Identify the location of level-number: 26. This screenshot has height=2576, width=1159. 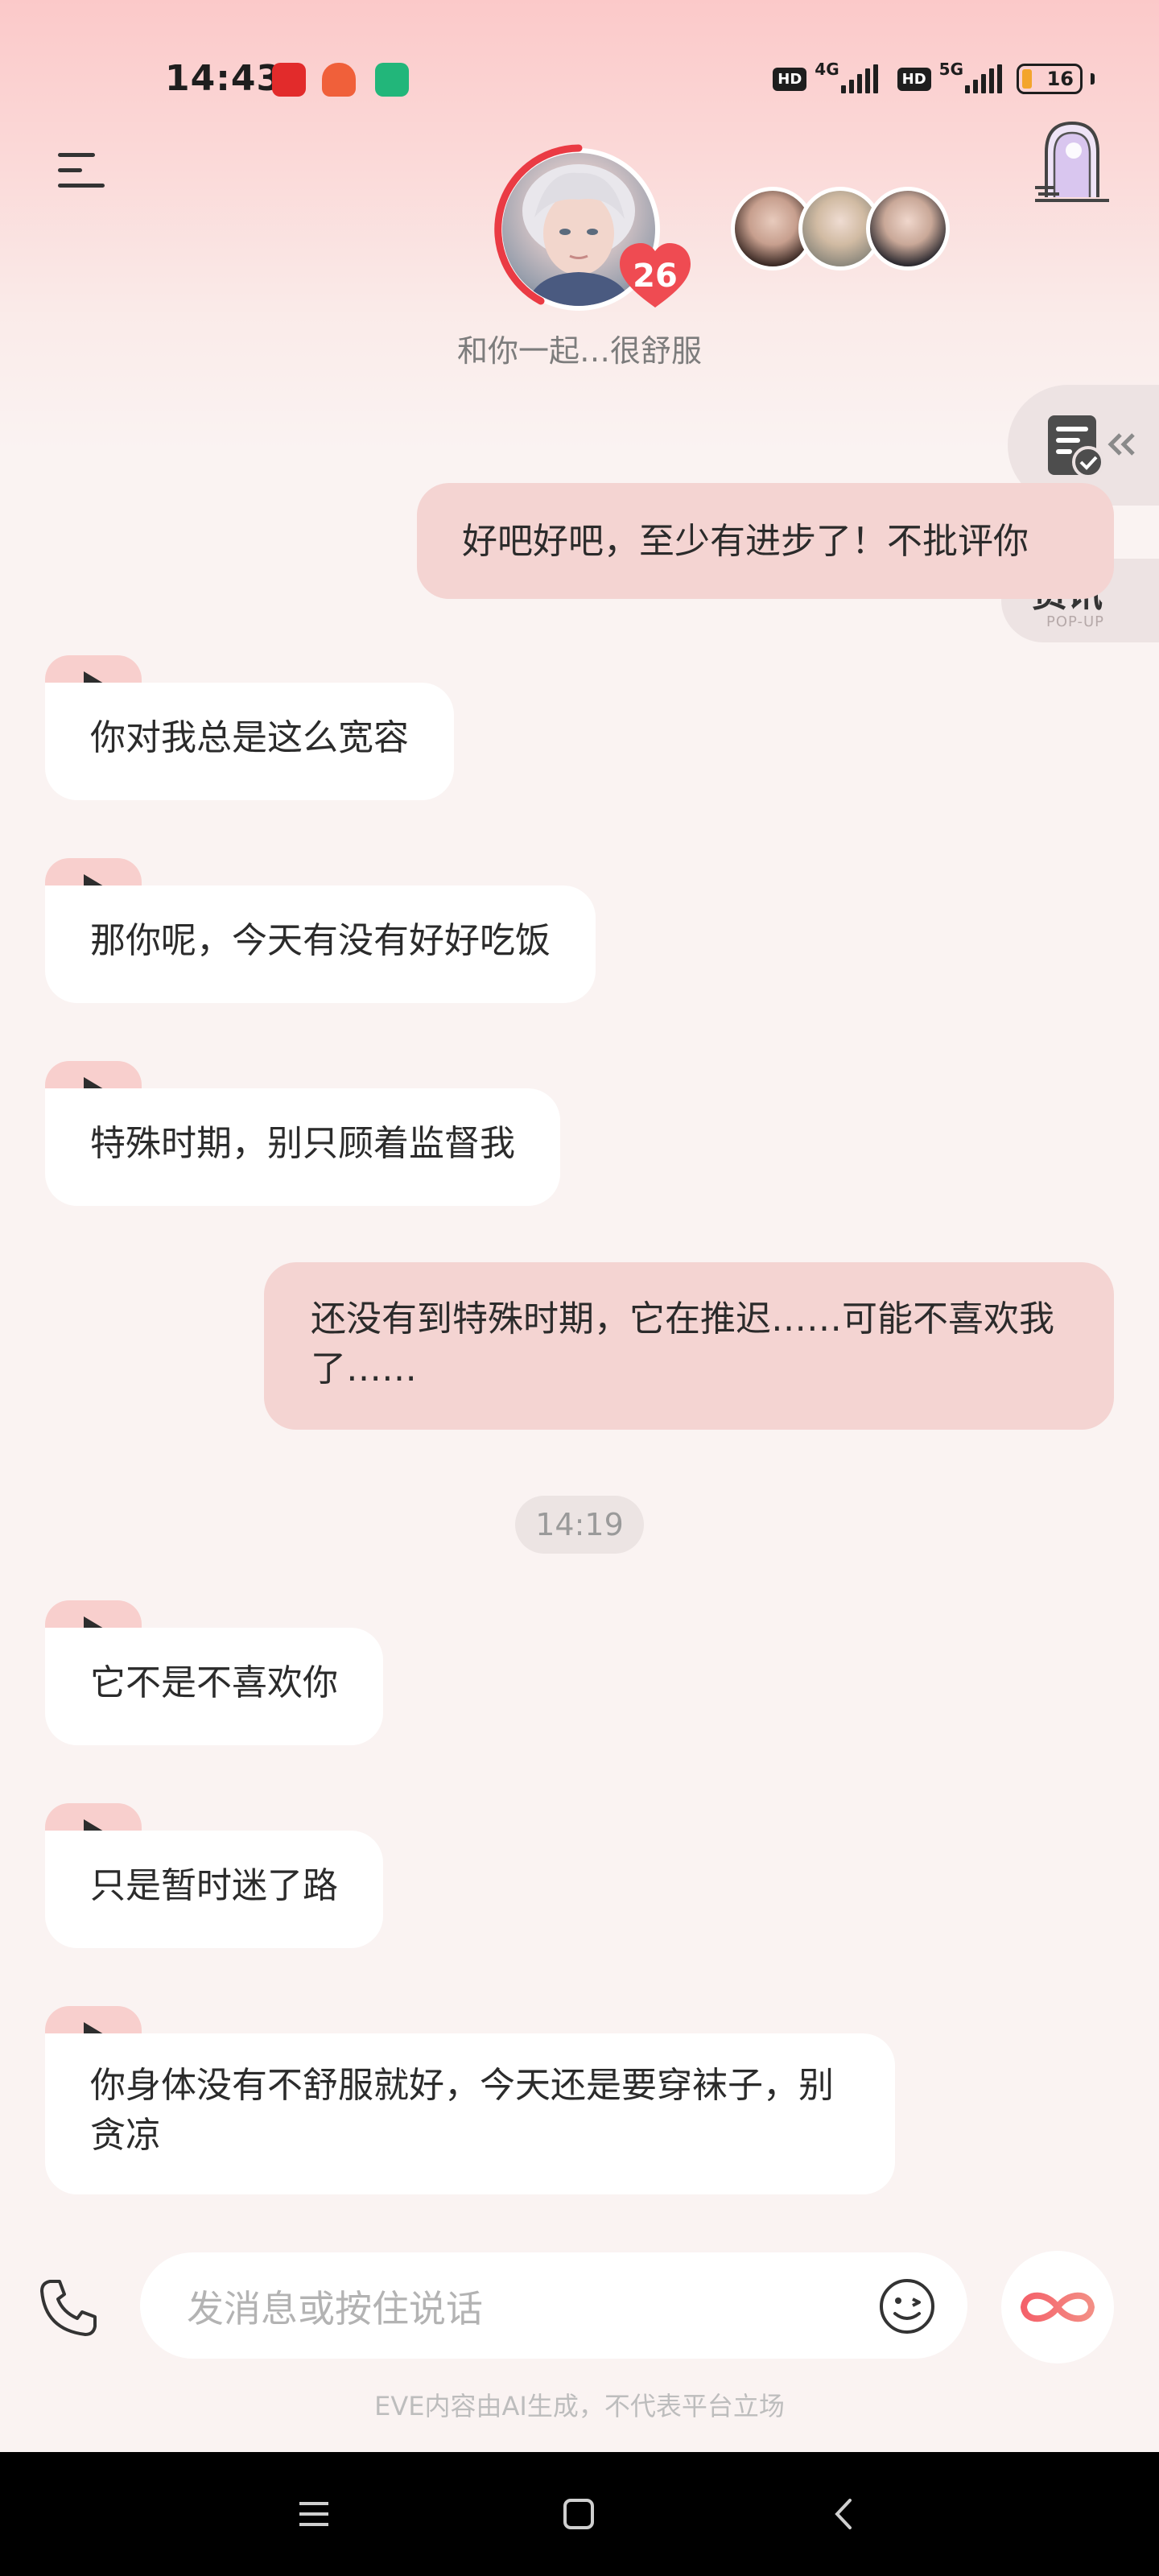
(655, 276).